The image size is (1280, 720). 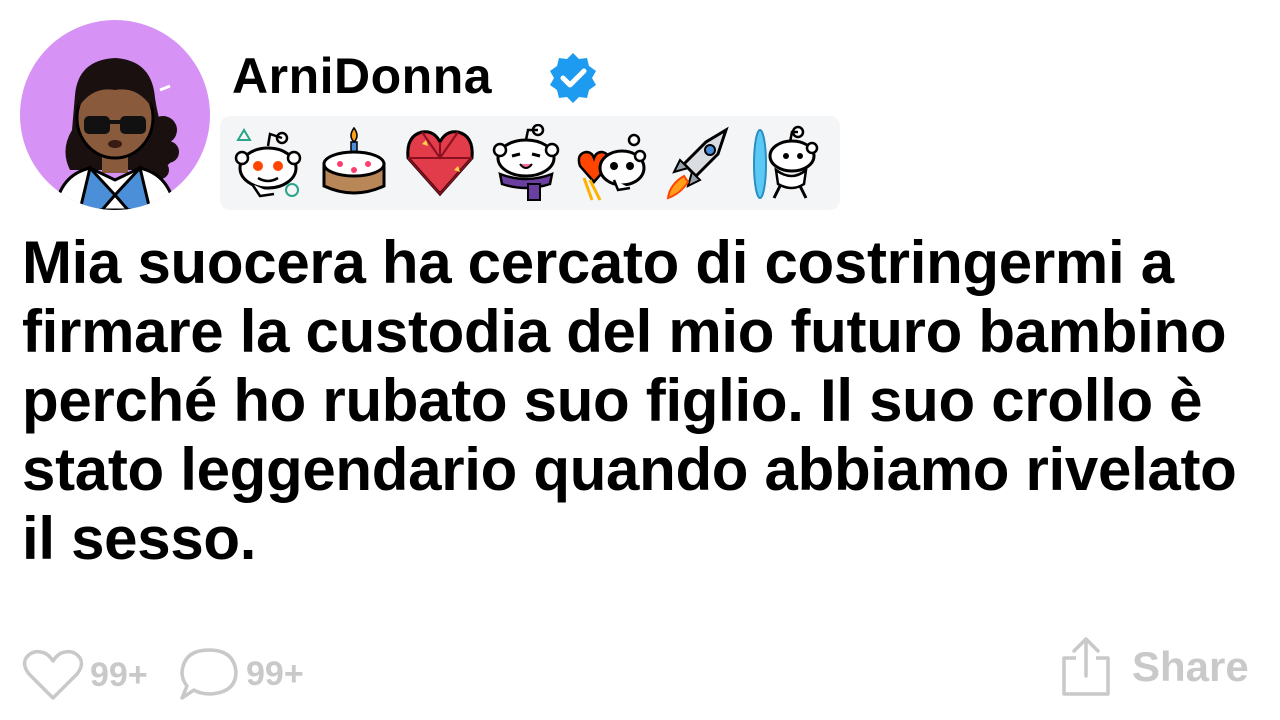 What do you see at coordinates (241, 674) in the screenshot?
I see `comment-button: 99+` at bounding box center [241, 674].